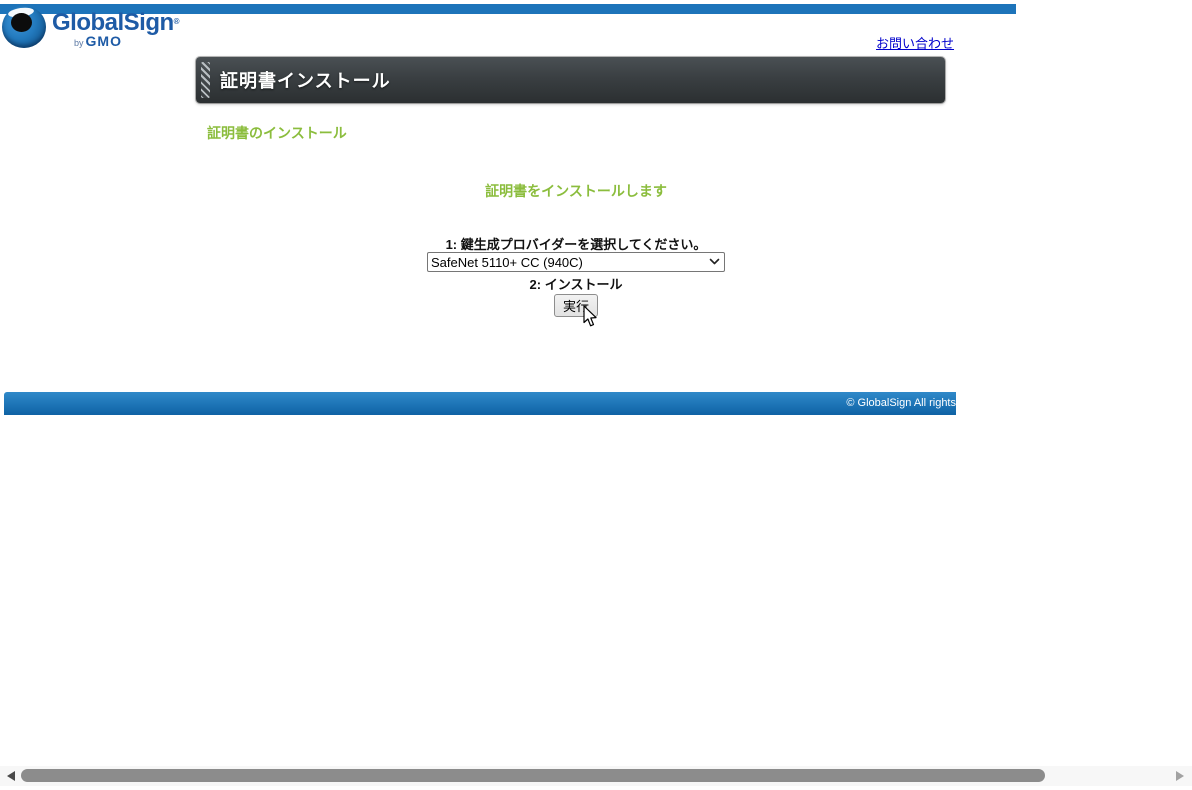  I want to click on page-title: 証明書インストール, so click(305, 81).